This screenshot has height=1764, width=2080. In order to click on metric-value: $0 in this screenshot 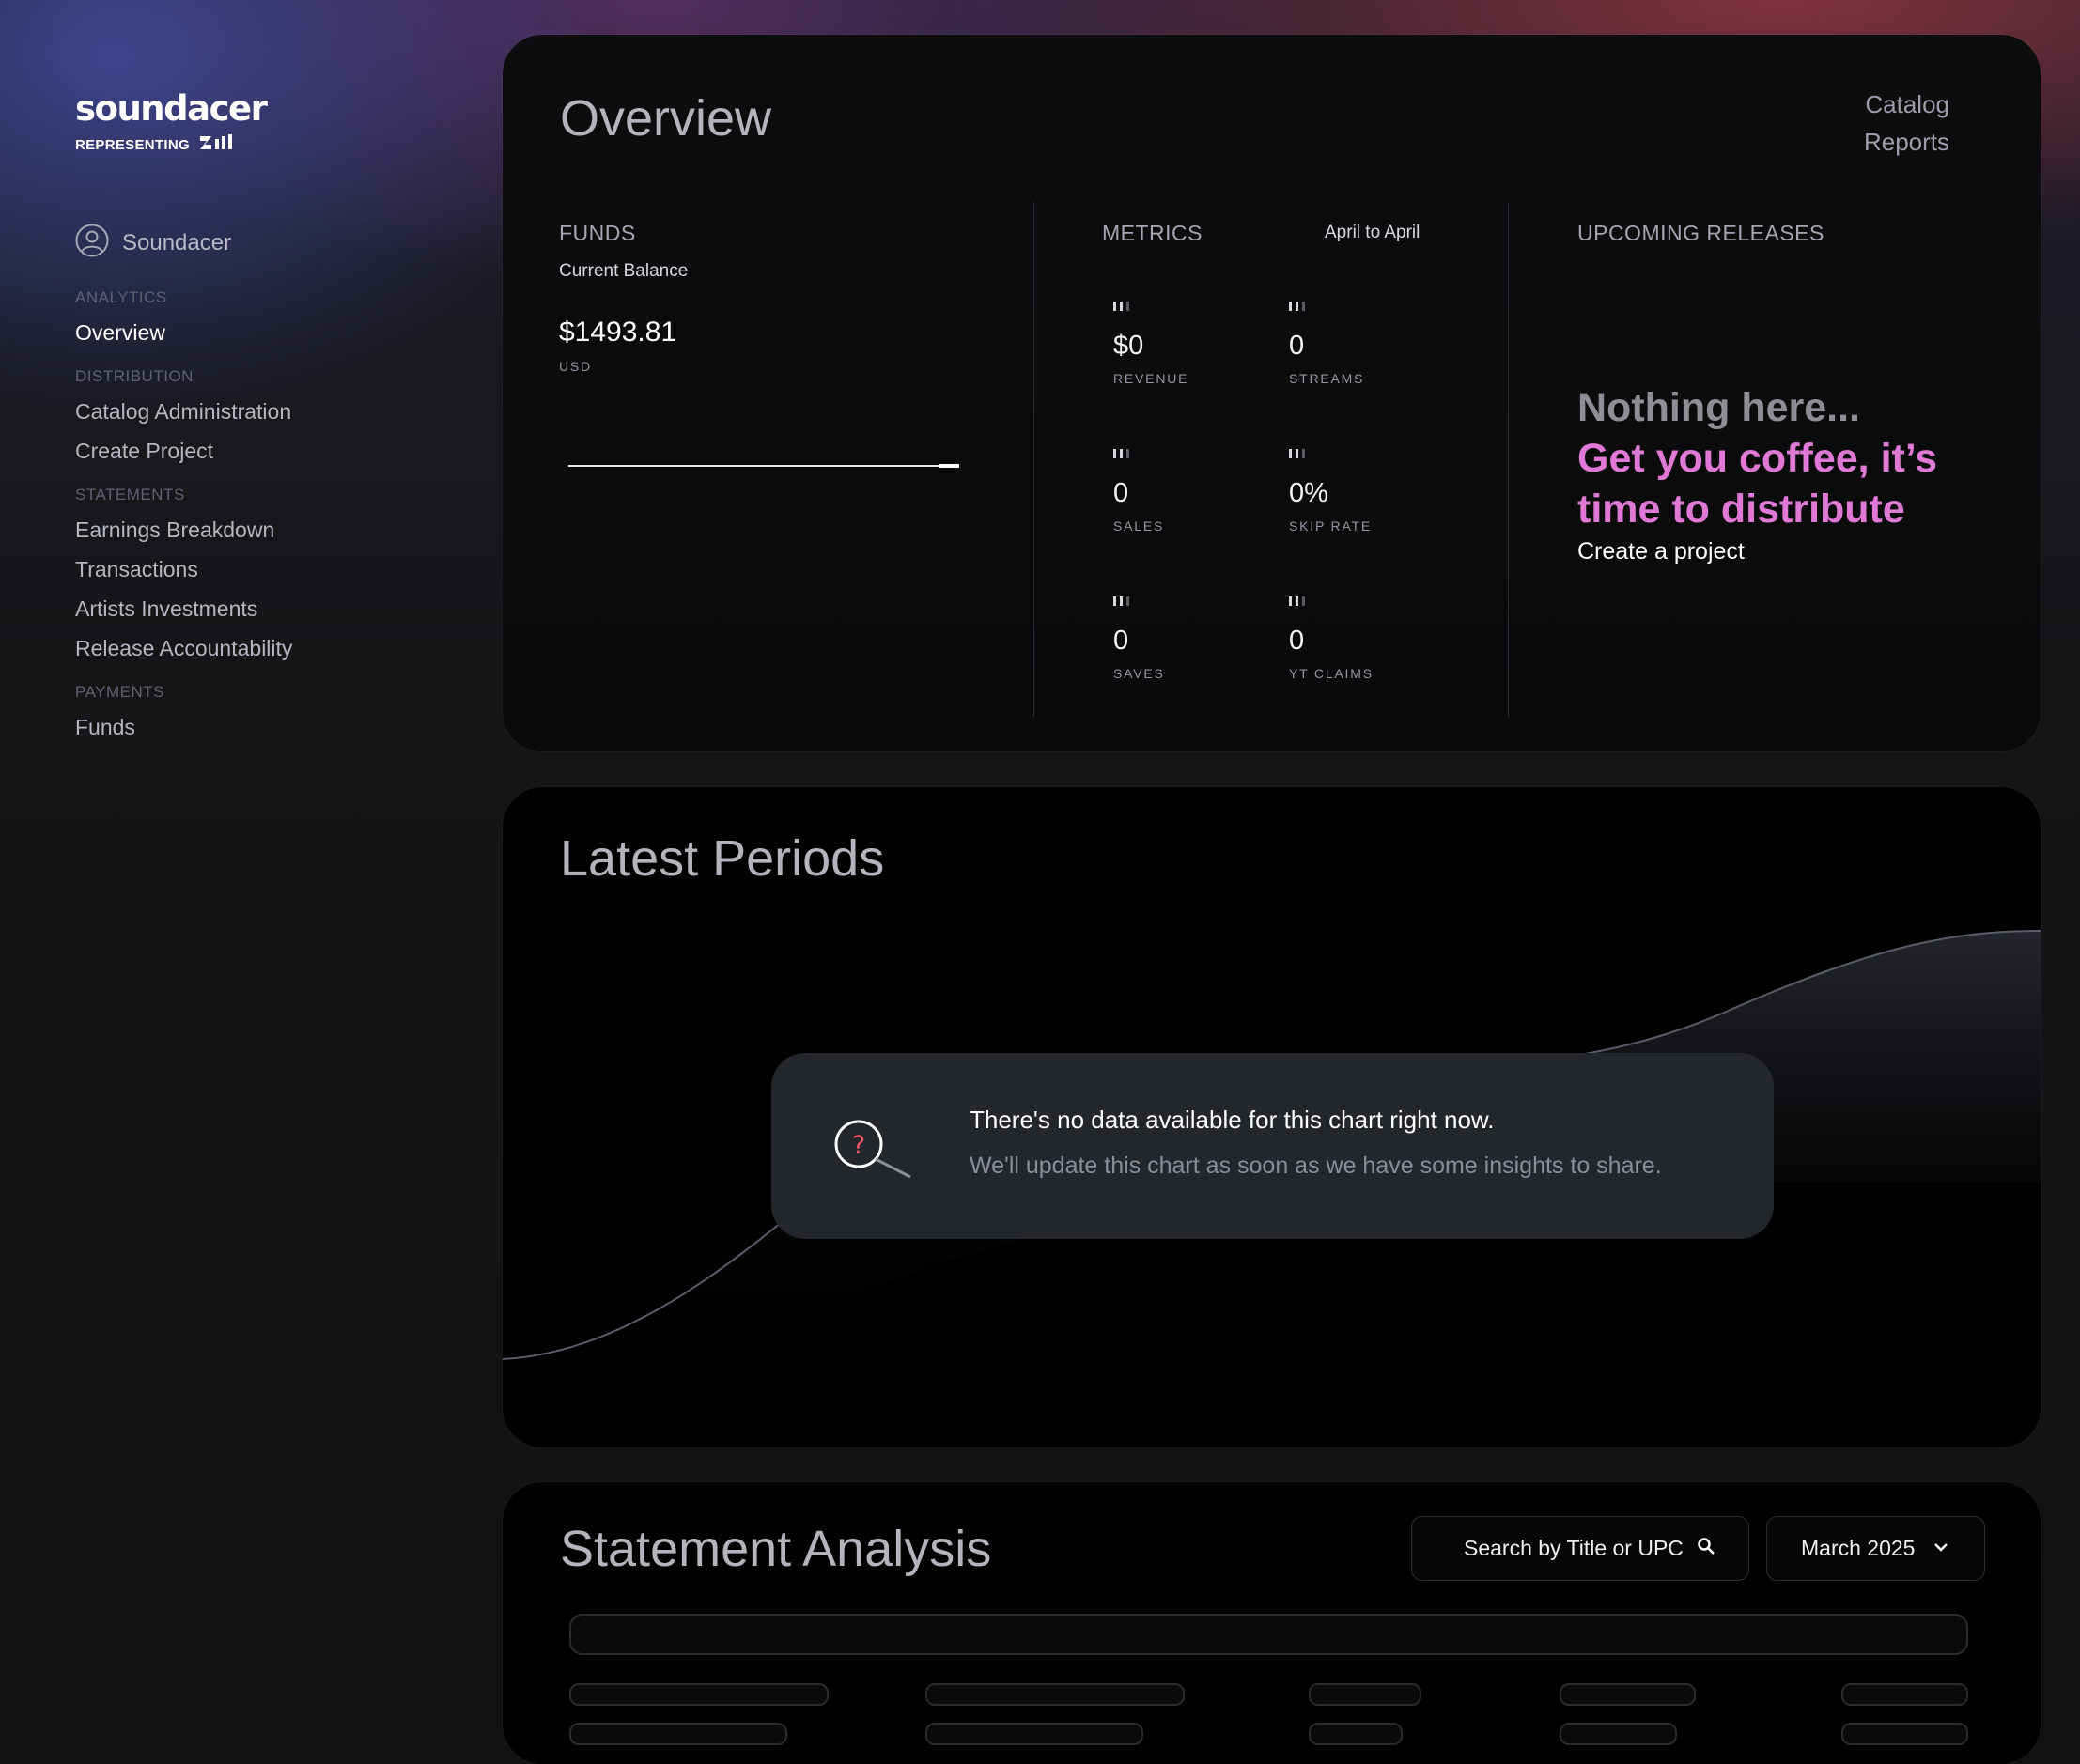, I will do `click(1128, 346)`.